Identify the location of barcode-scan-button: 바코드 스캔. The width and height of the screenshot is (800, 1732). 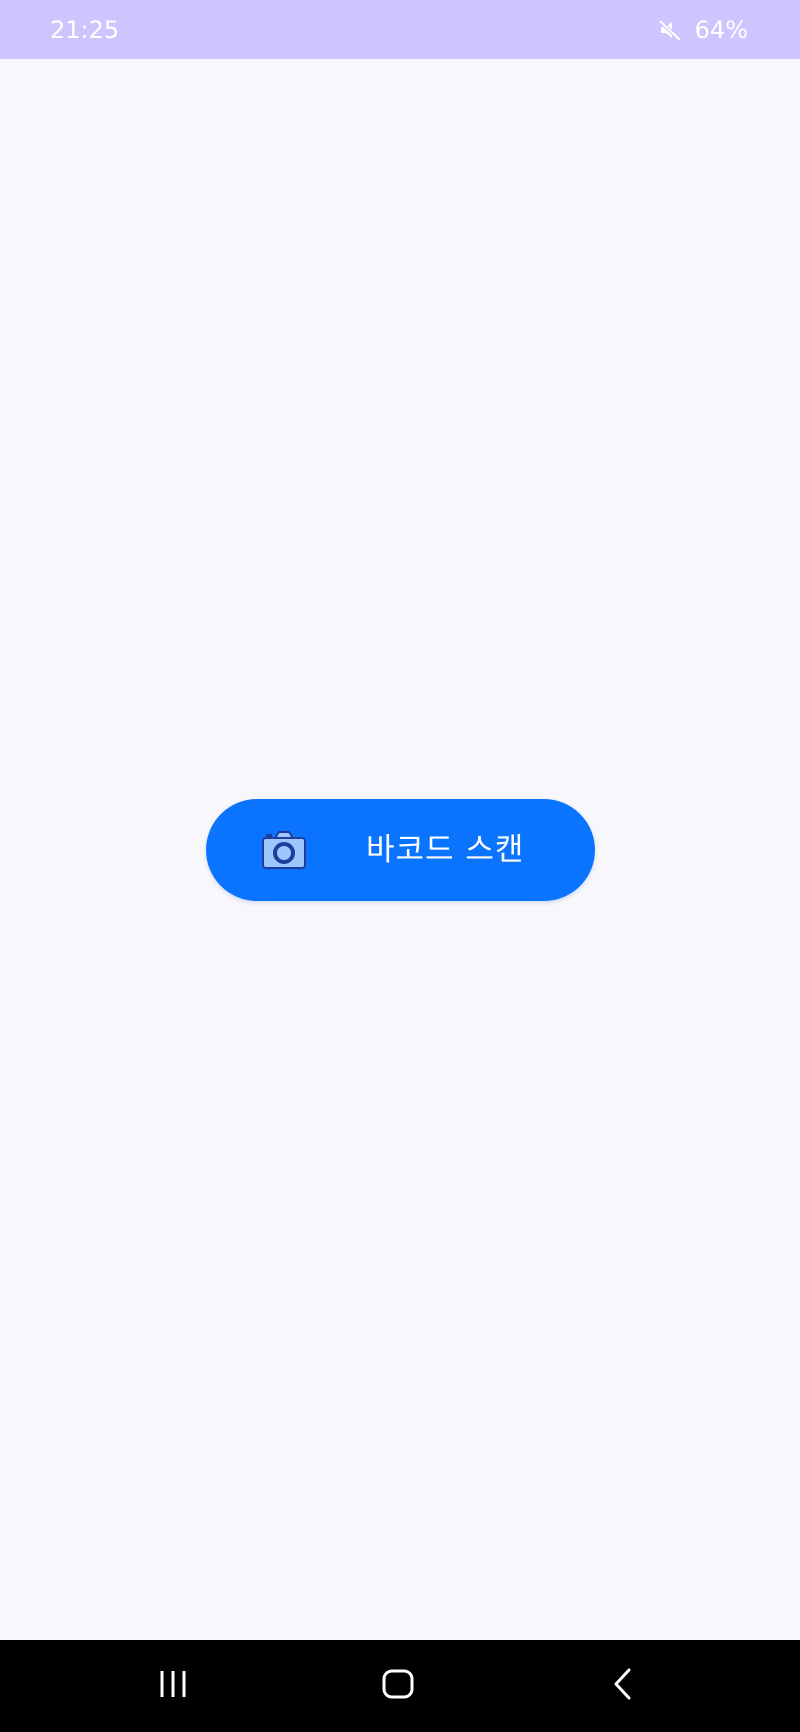
(400, 850).